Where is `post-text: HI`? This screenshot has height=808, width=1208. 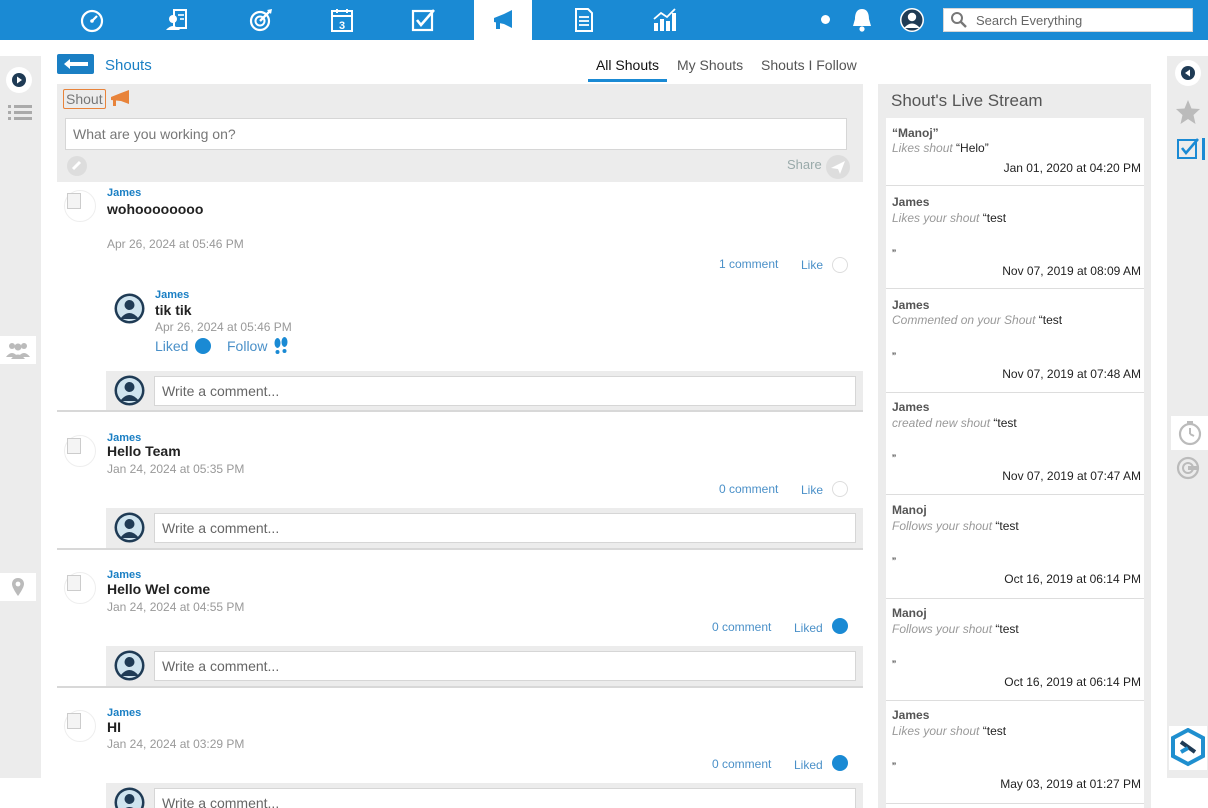
post-text: HI is located at coordinates (114, 727).